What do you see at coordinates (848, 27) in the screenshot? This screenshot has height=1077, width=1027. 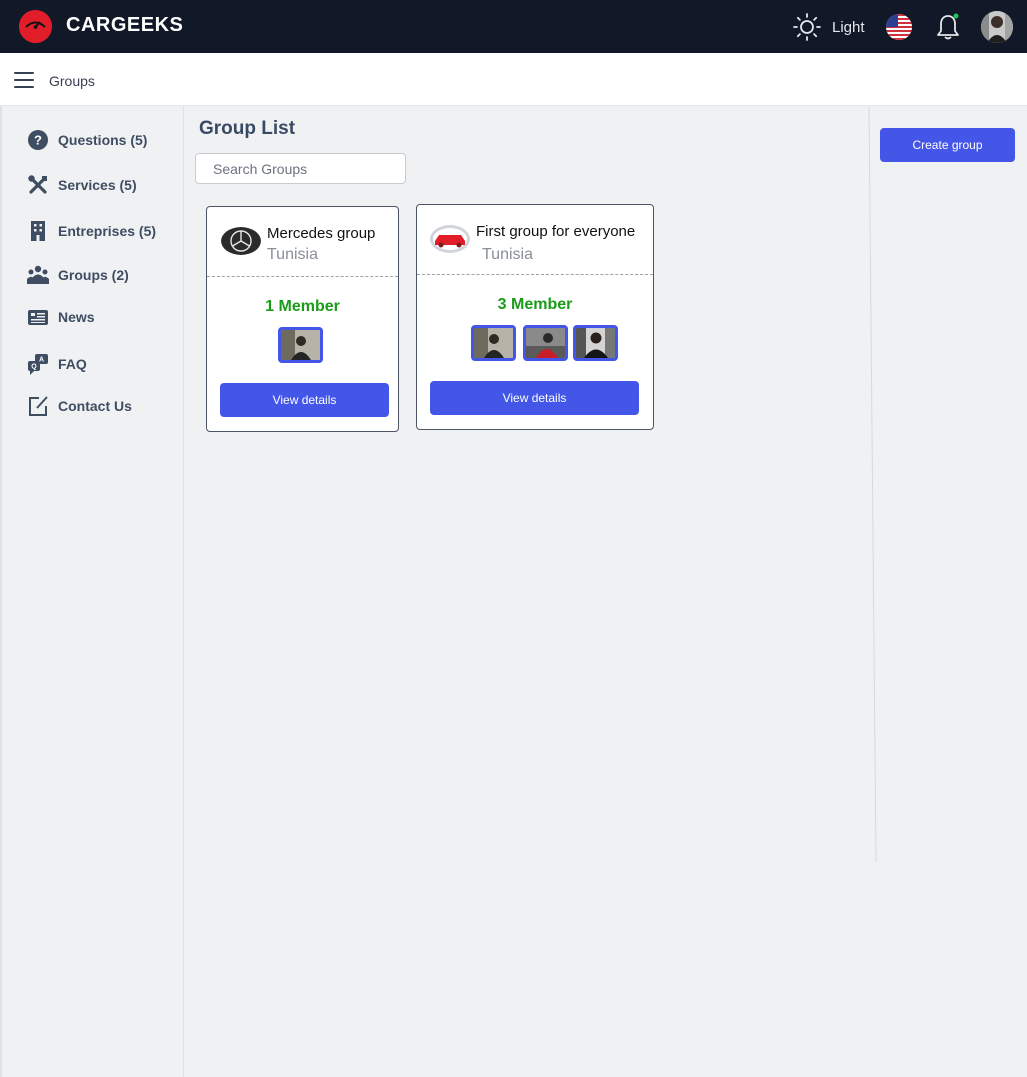 I see `theme-label: Light` at bounding box center [848, 27].